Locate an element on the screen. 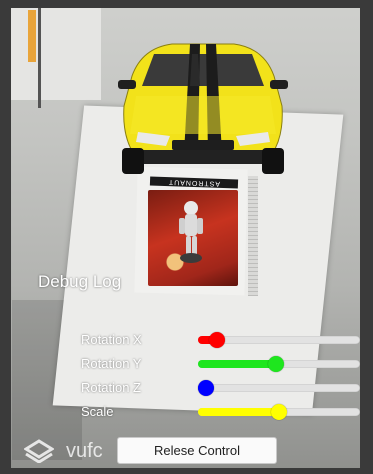  rotation-y-slider-handle is located at coordinates (275, 364).